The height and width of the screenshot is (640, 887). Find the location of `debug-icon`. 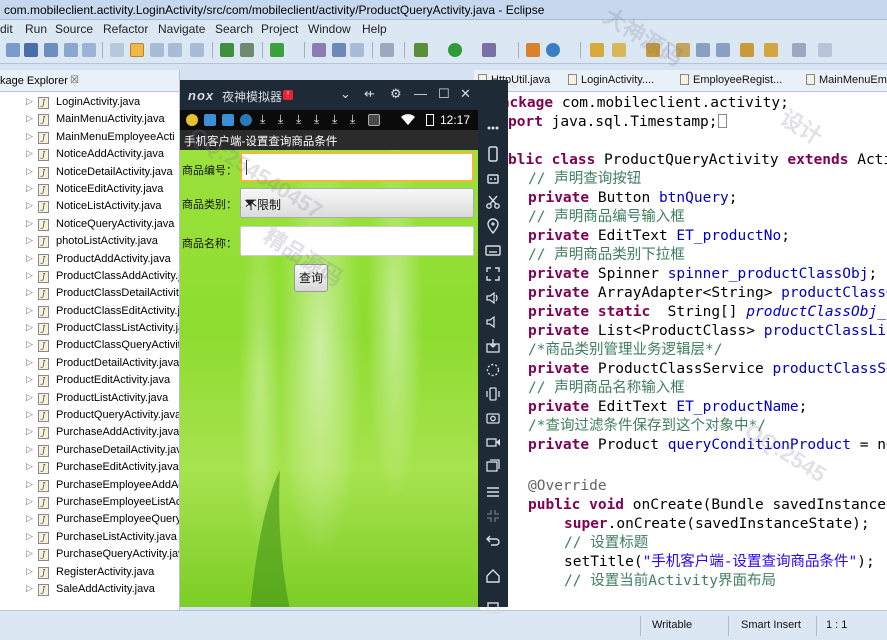

debug-icon is located at coordinates (421, 50).